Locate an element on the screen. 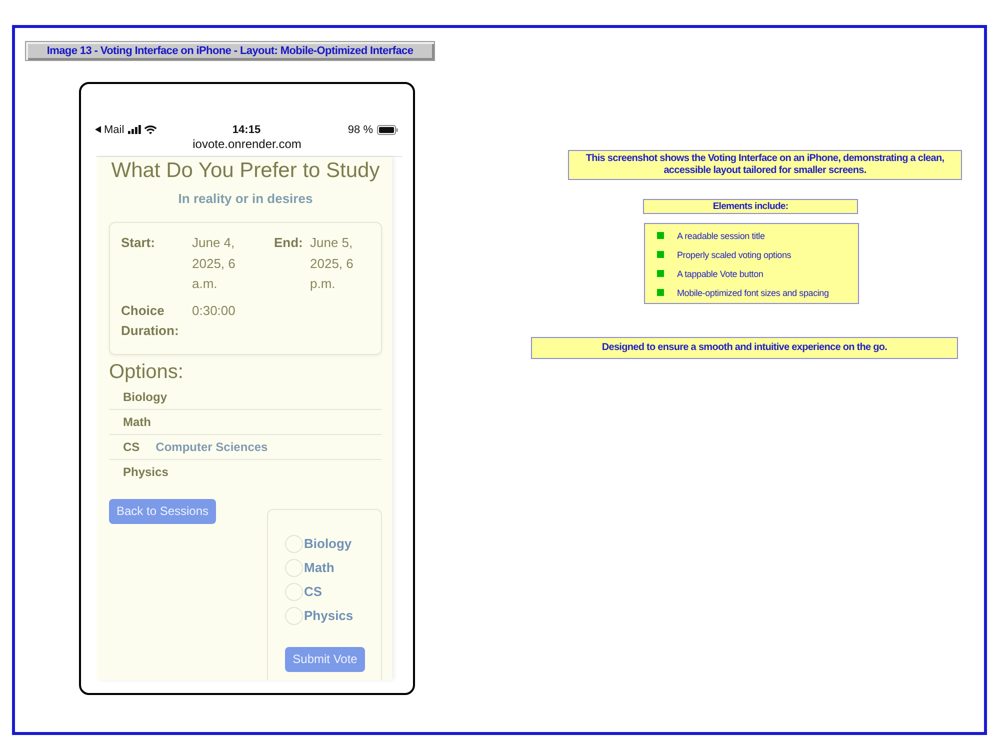  option-name: Biology is located at coordinates (145, 397).